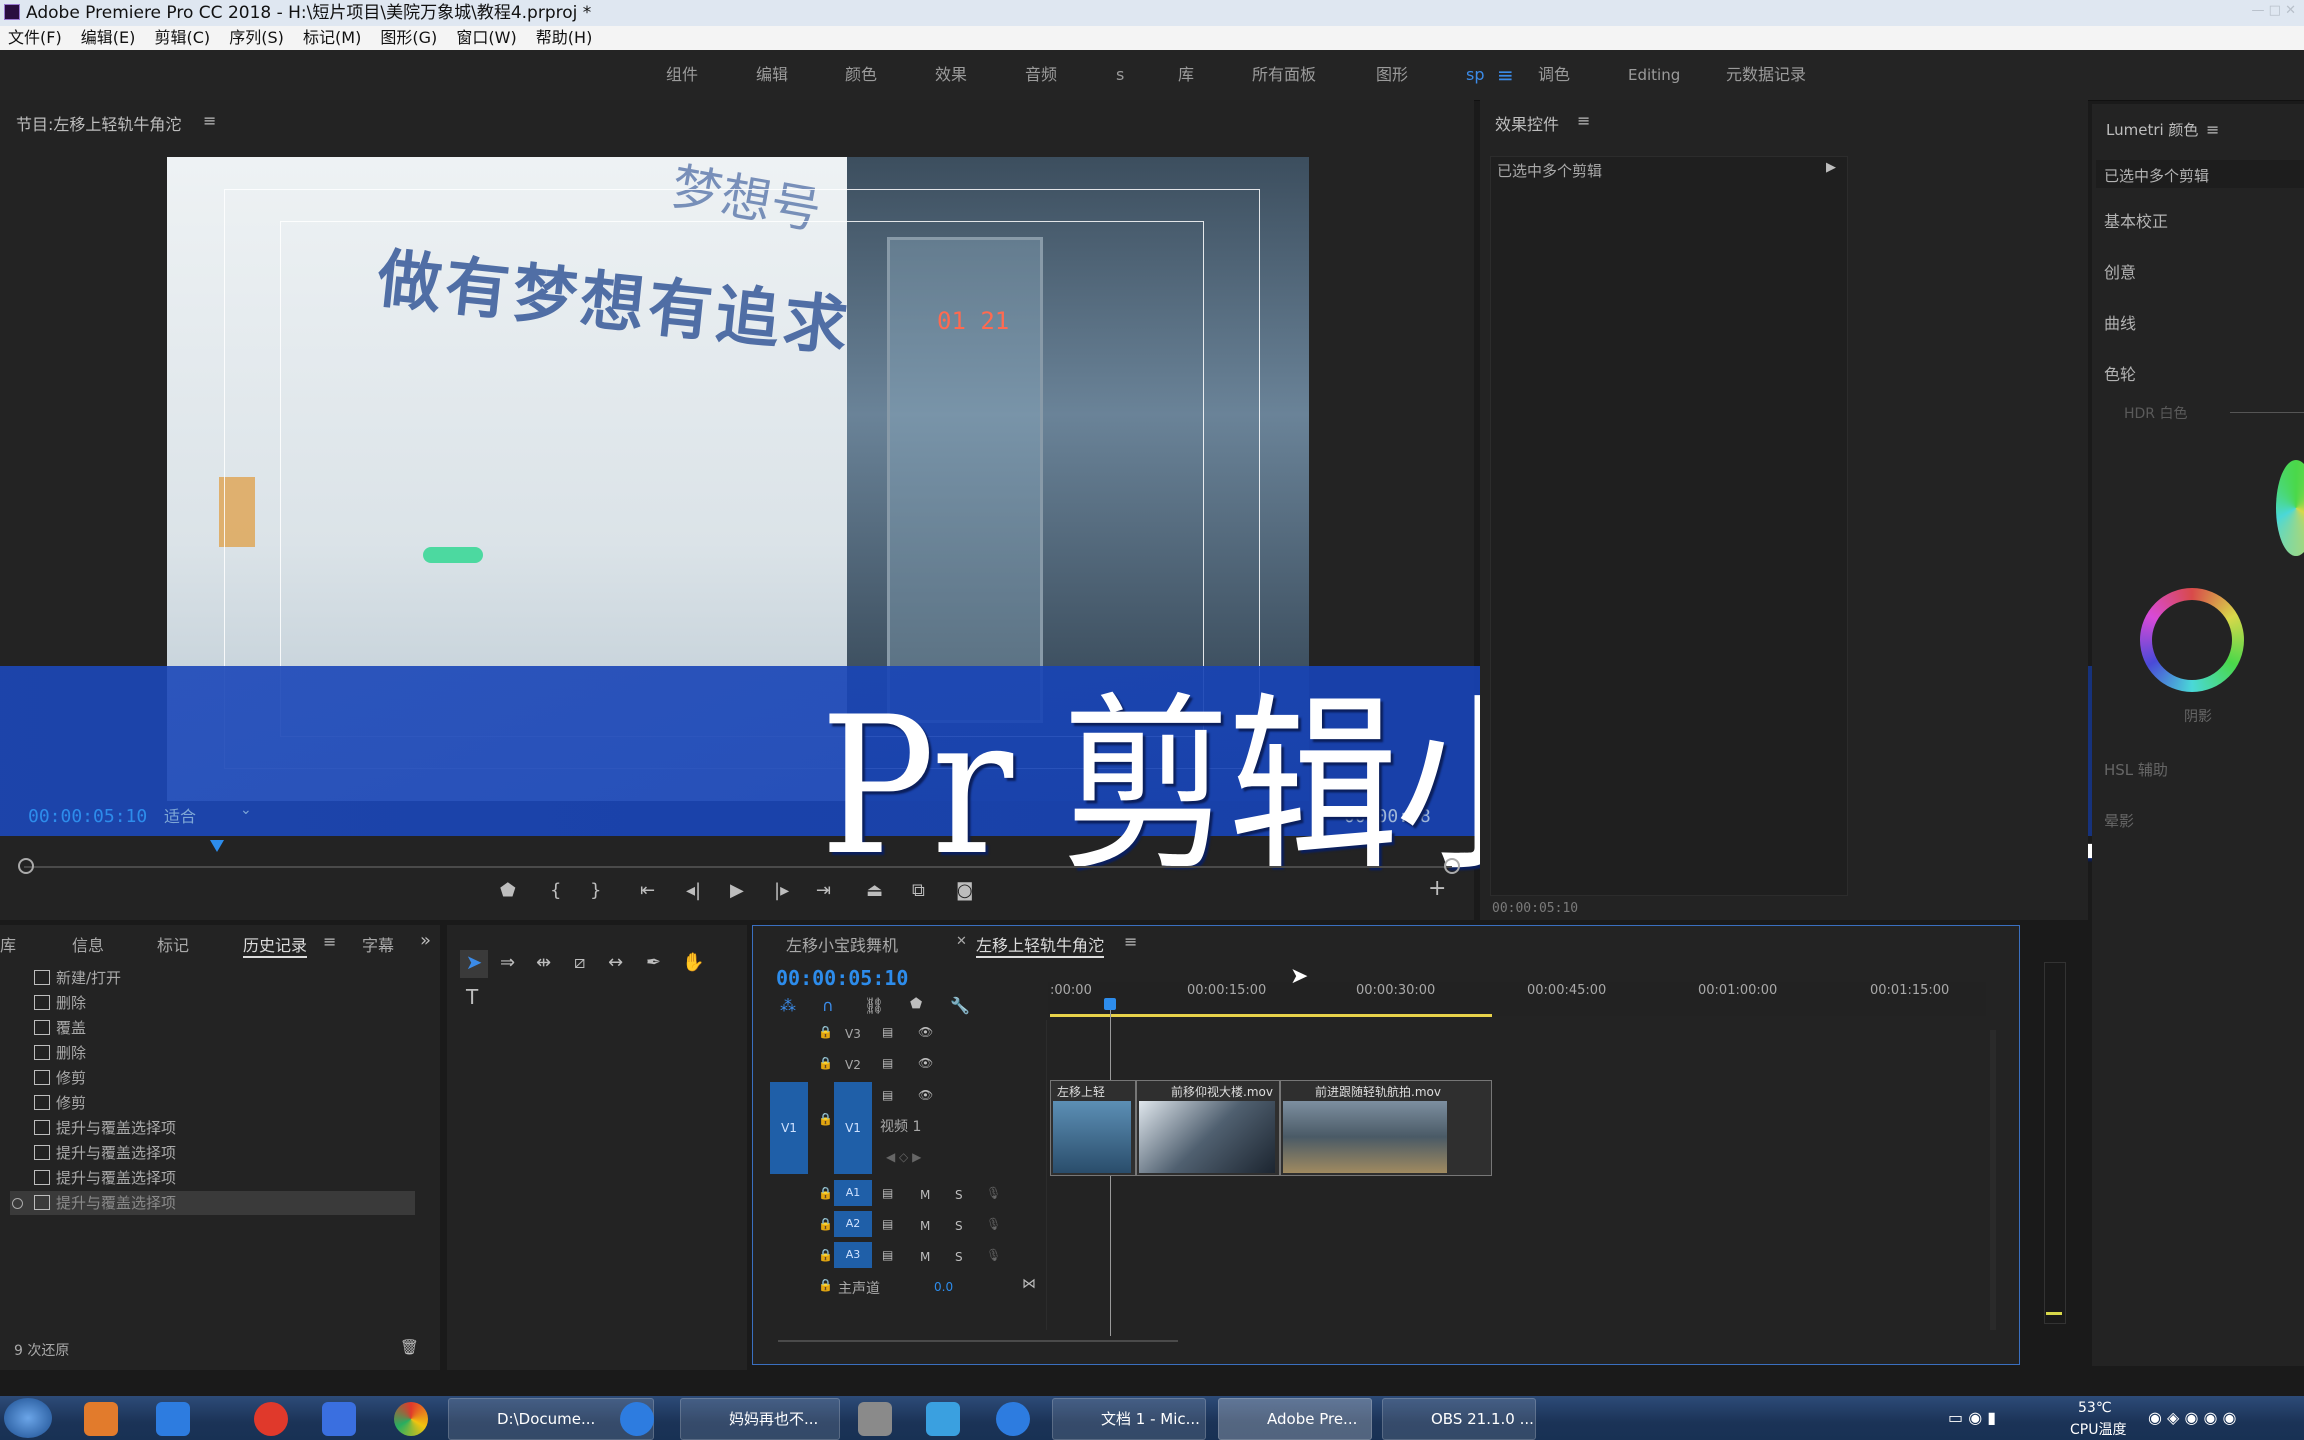 This screenshot has width=2304, height=1440. Describe the element at coordinates (275, 945) in the screenshot. I see `tab-history: 历史记录` at that location.